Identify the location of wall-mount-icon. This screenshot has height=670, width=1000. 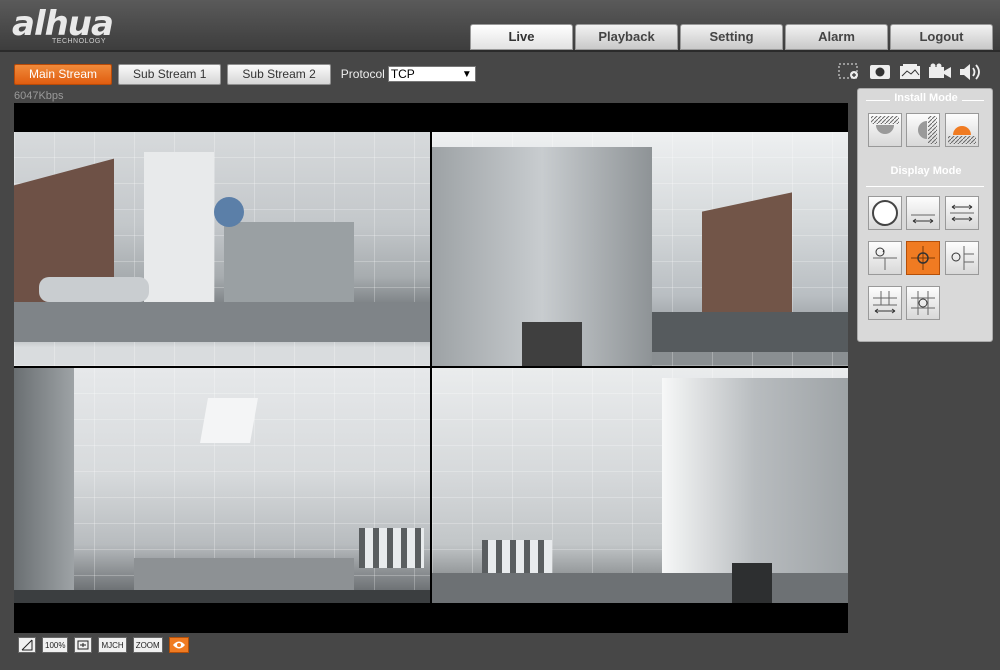
(923, 130).